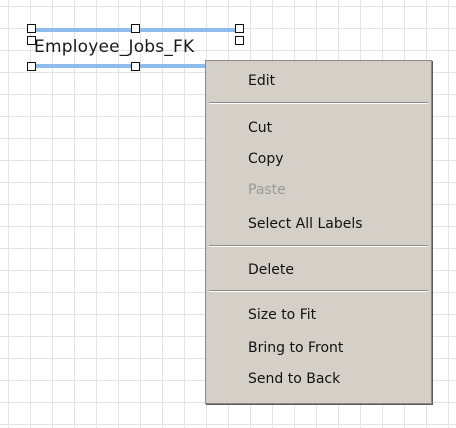 This screenshot has height=428, width=456. Describe the element at coordinates (239, 40) in the screenshot. I see `resize-handle-middle-right` at that location.